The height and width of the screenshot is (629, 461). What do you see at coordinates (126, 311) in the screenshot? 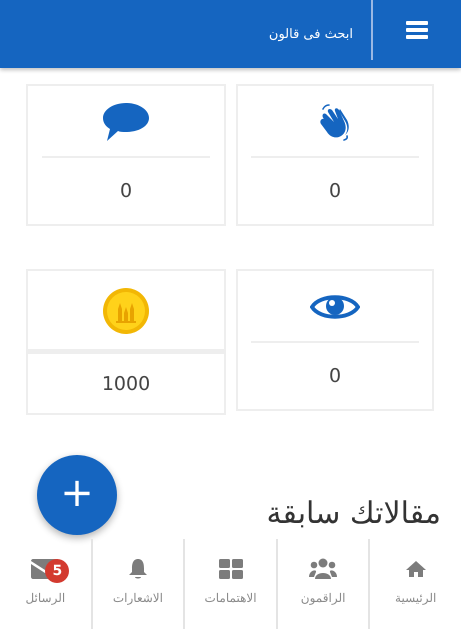
I see `coin-icon` at bounding box center [126, 311].